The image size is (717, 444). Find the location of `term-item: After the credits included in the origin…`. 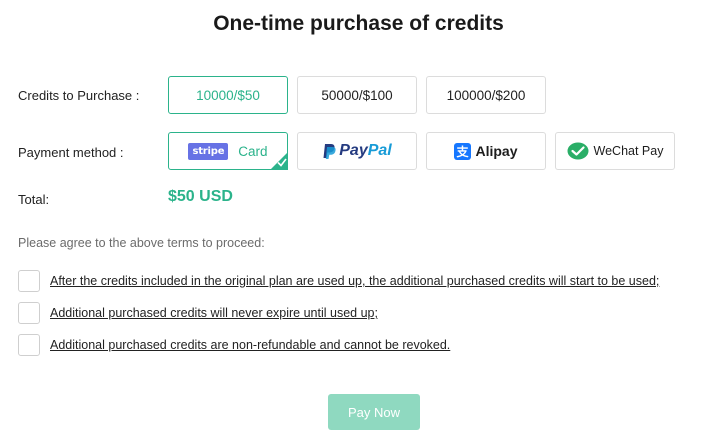

term-item: After the credits included in the origin… is located at coordinates (338, 281).